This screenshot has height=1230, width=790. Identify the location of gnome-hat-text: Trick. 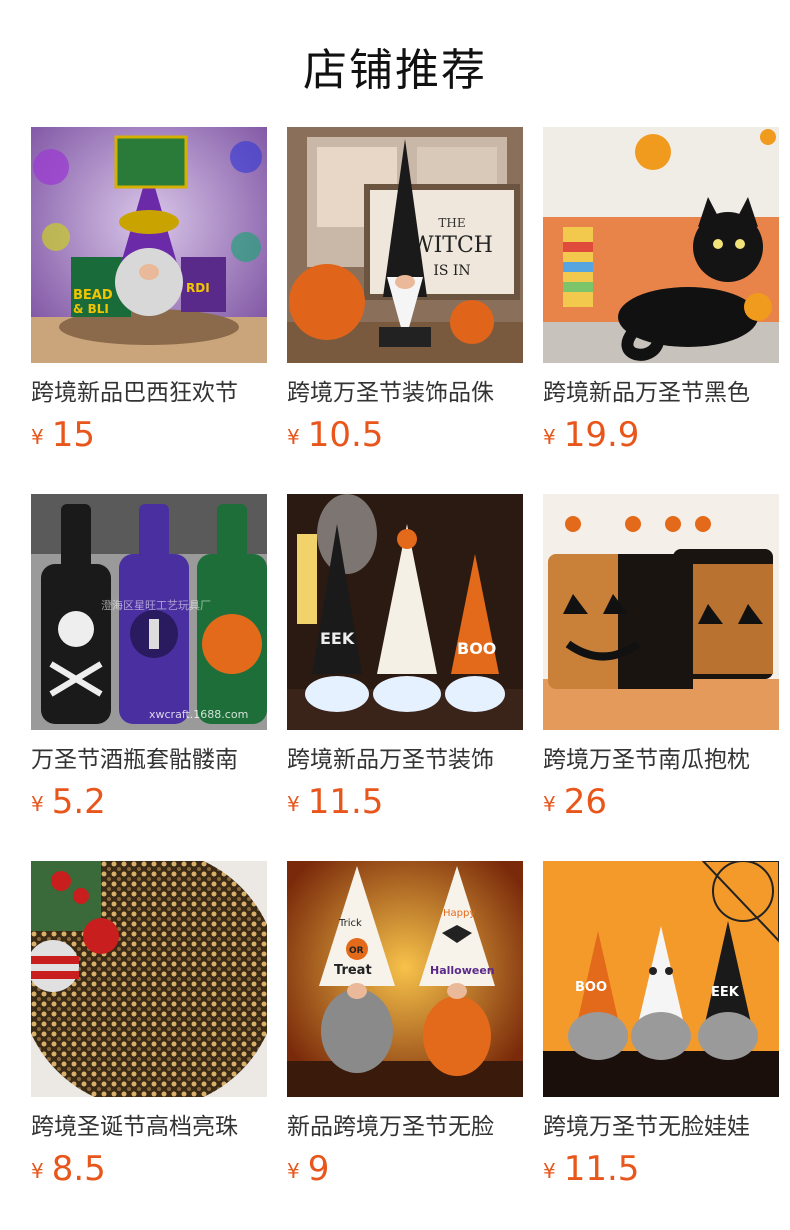
(350, 923).